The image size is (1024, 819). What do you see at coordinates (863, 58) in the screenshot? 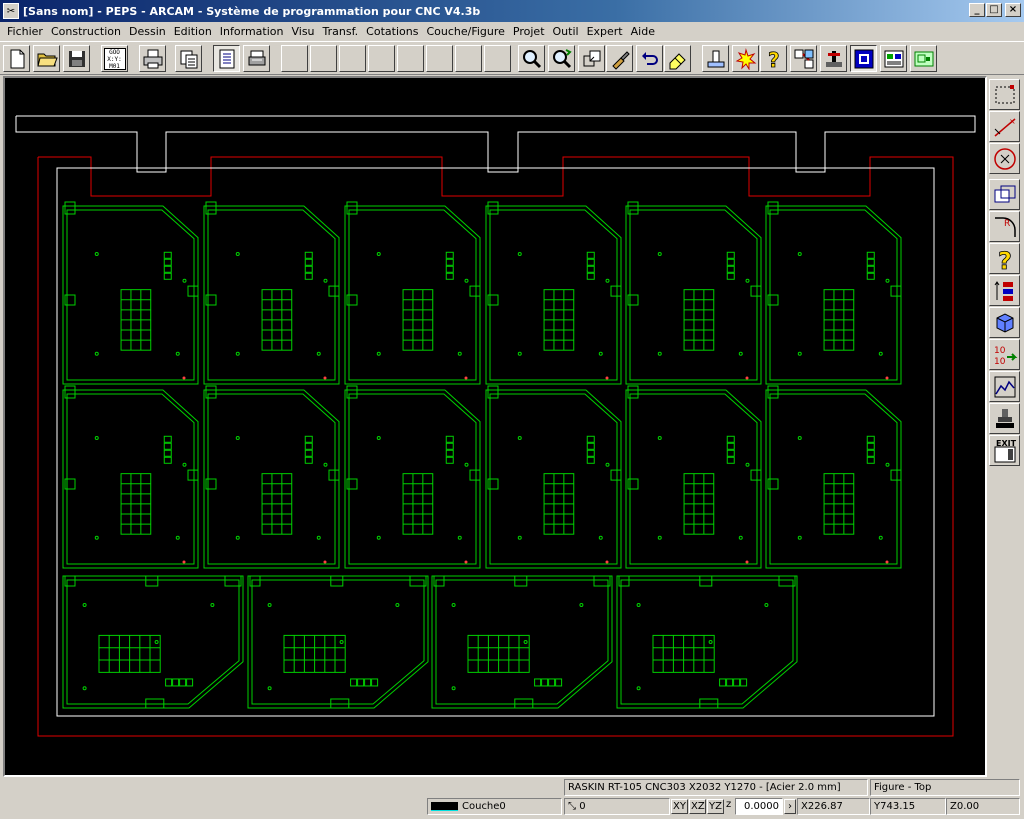
I see `select-window-button` at bounding box center [863, 58].